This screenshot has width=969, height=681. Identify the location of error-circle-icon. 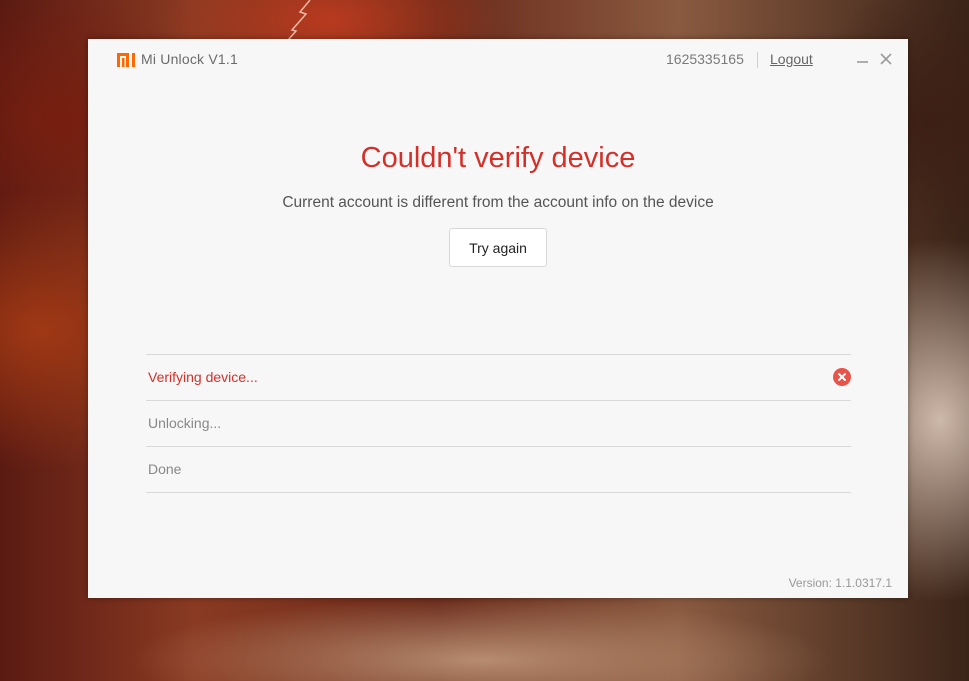
(842, 377).